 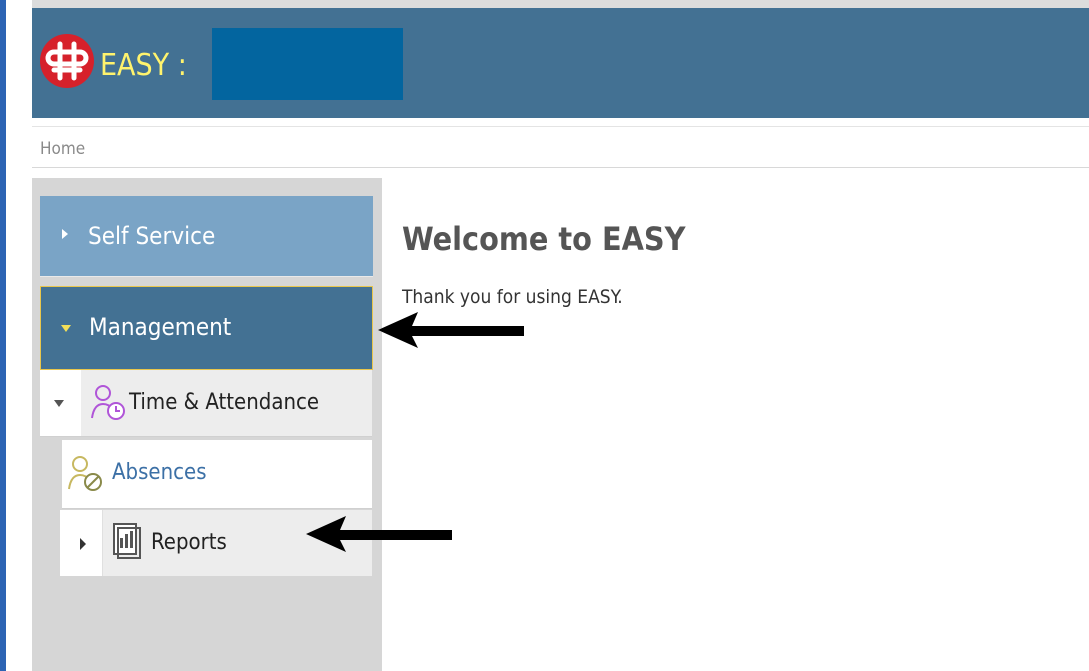 I want to click on expanded-triangle-icon, so click(x=59, y=403).